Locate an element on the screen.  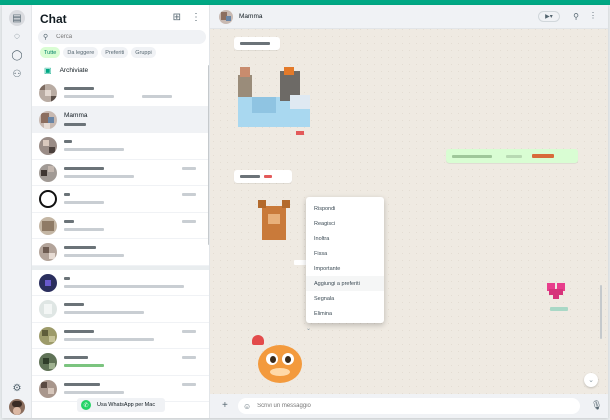
mac-button-label: Usa WhatsApp per Mac is located at coordinates (126, 405).